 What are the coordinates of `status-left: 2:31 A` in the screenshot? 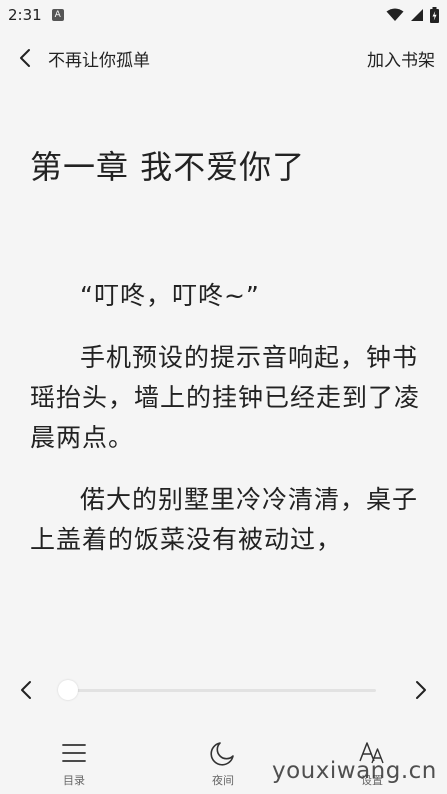 It's located at (36, 15).